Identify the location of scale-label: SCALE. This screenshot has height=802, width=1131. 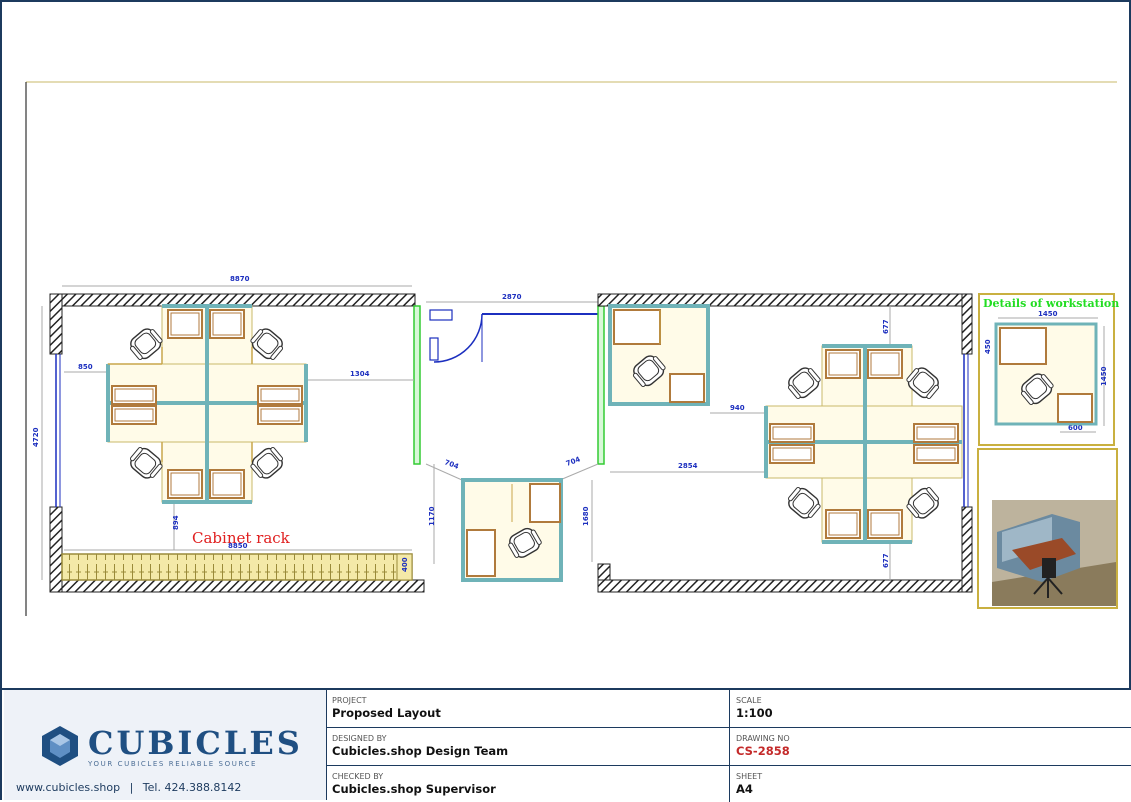
(749, 700).